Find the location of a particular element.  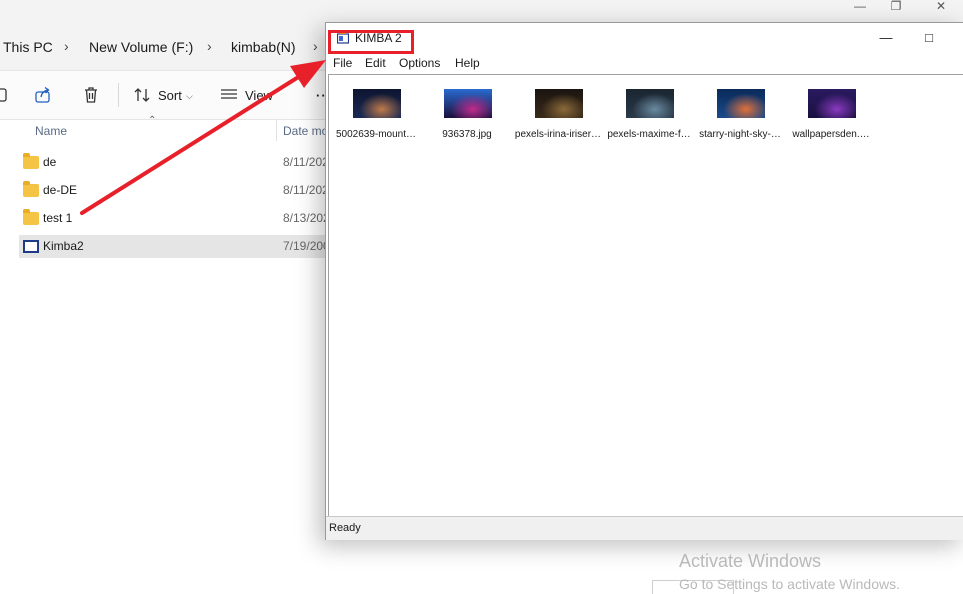

breadcrumb-volume: New Volume (F:) is located at coordinates (141, 47).